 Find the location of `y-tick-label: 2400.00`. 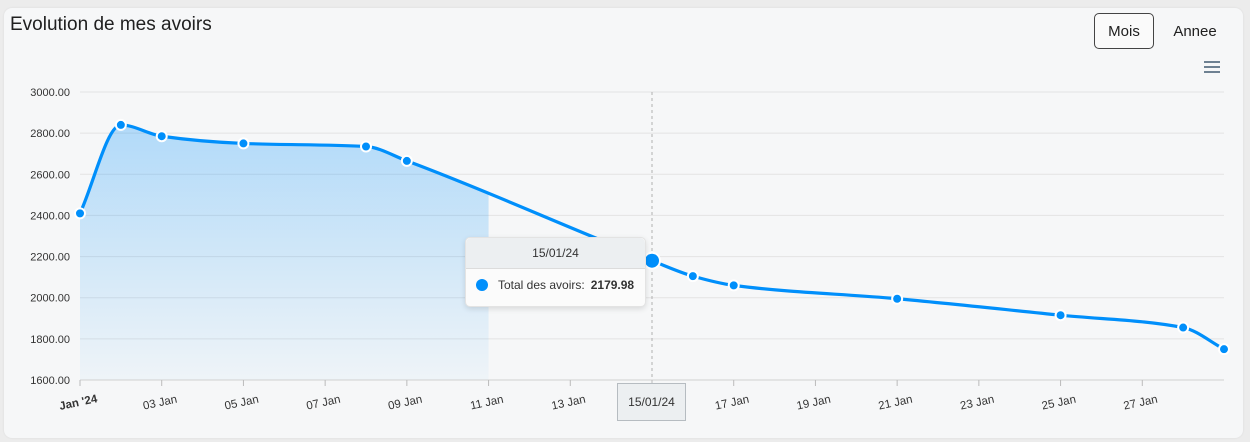

y-tick-label: 2400.00 is located at coordinates (50, 216).